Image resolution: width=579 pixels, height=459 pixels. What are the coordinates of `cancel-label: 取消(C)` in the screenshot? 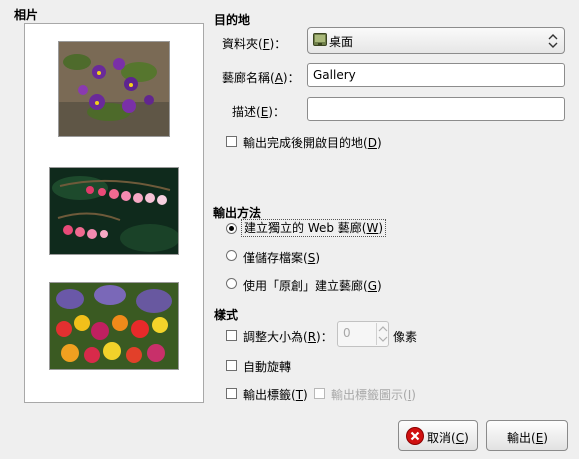 It's located at (448, 438).